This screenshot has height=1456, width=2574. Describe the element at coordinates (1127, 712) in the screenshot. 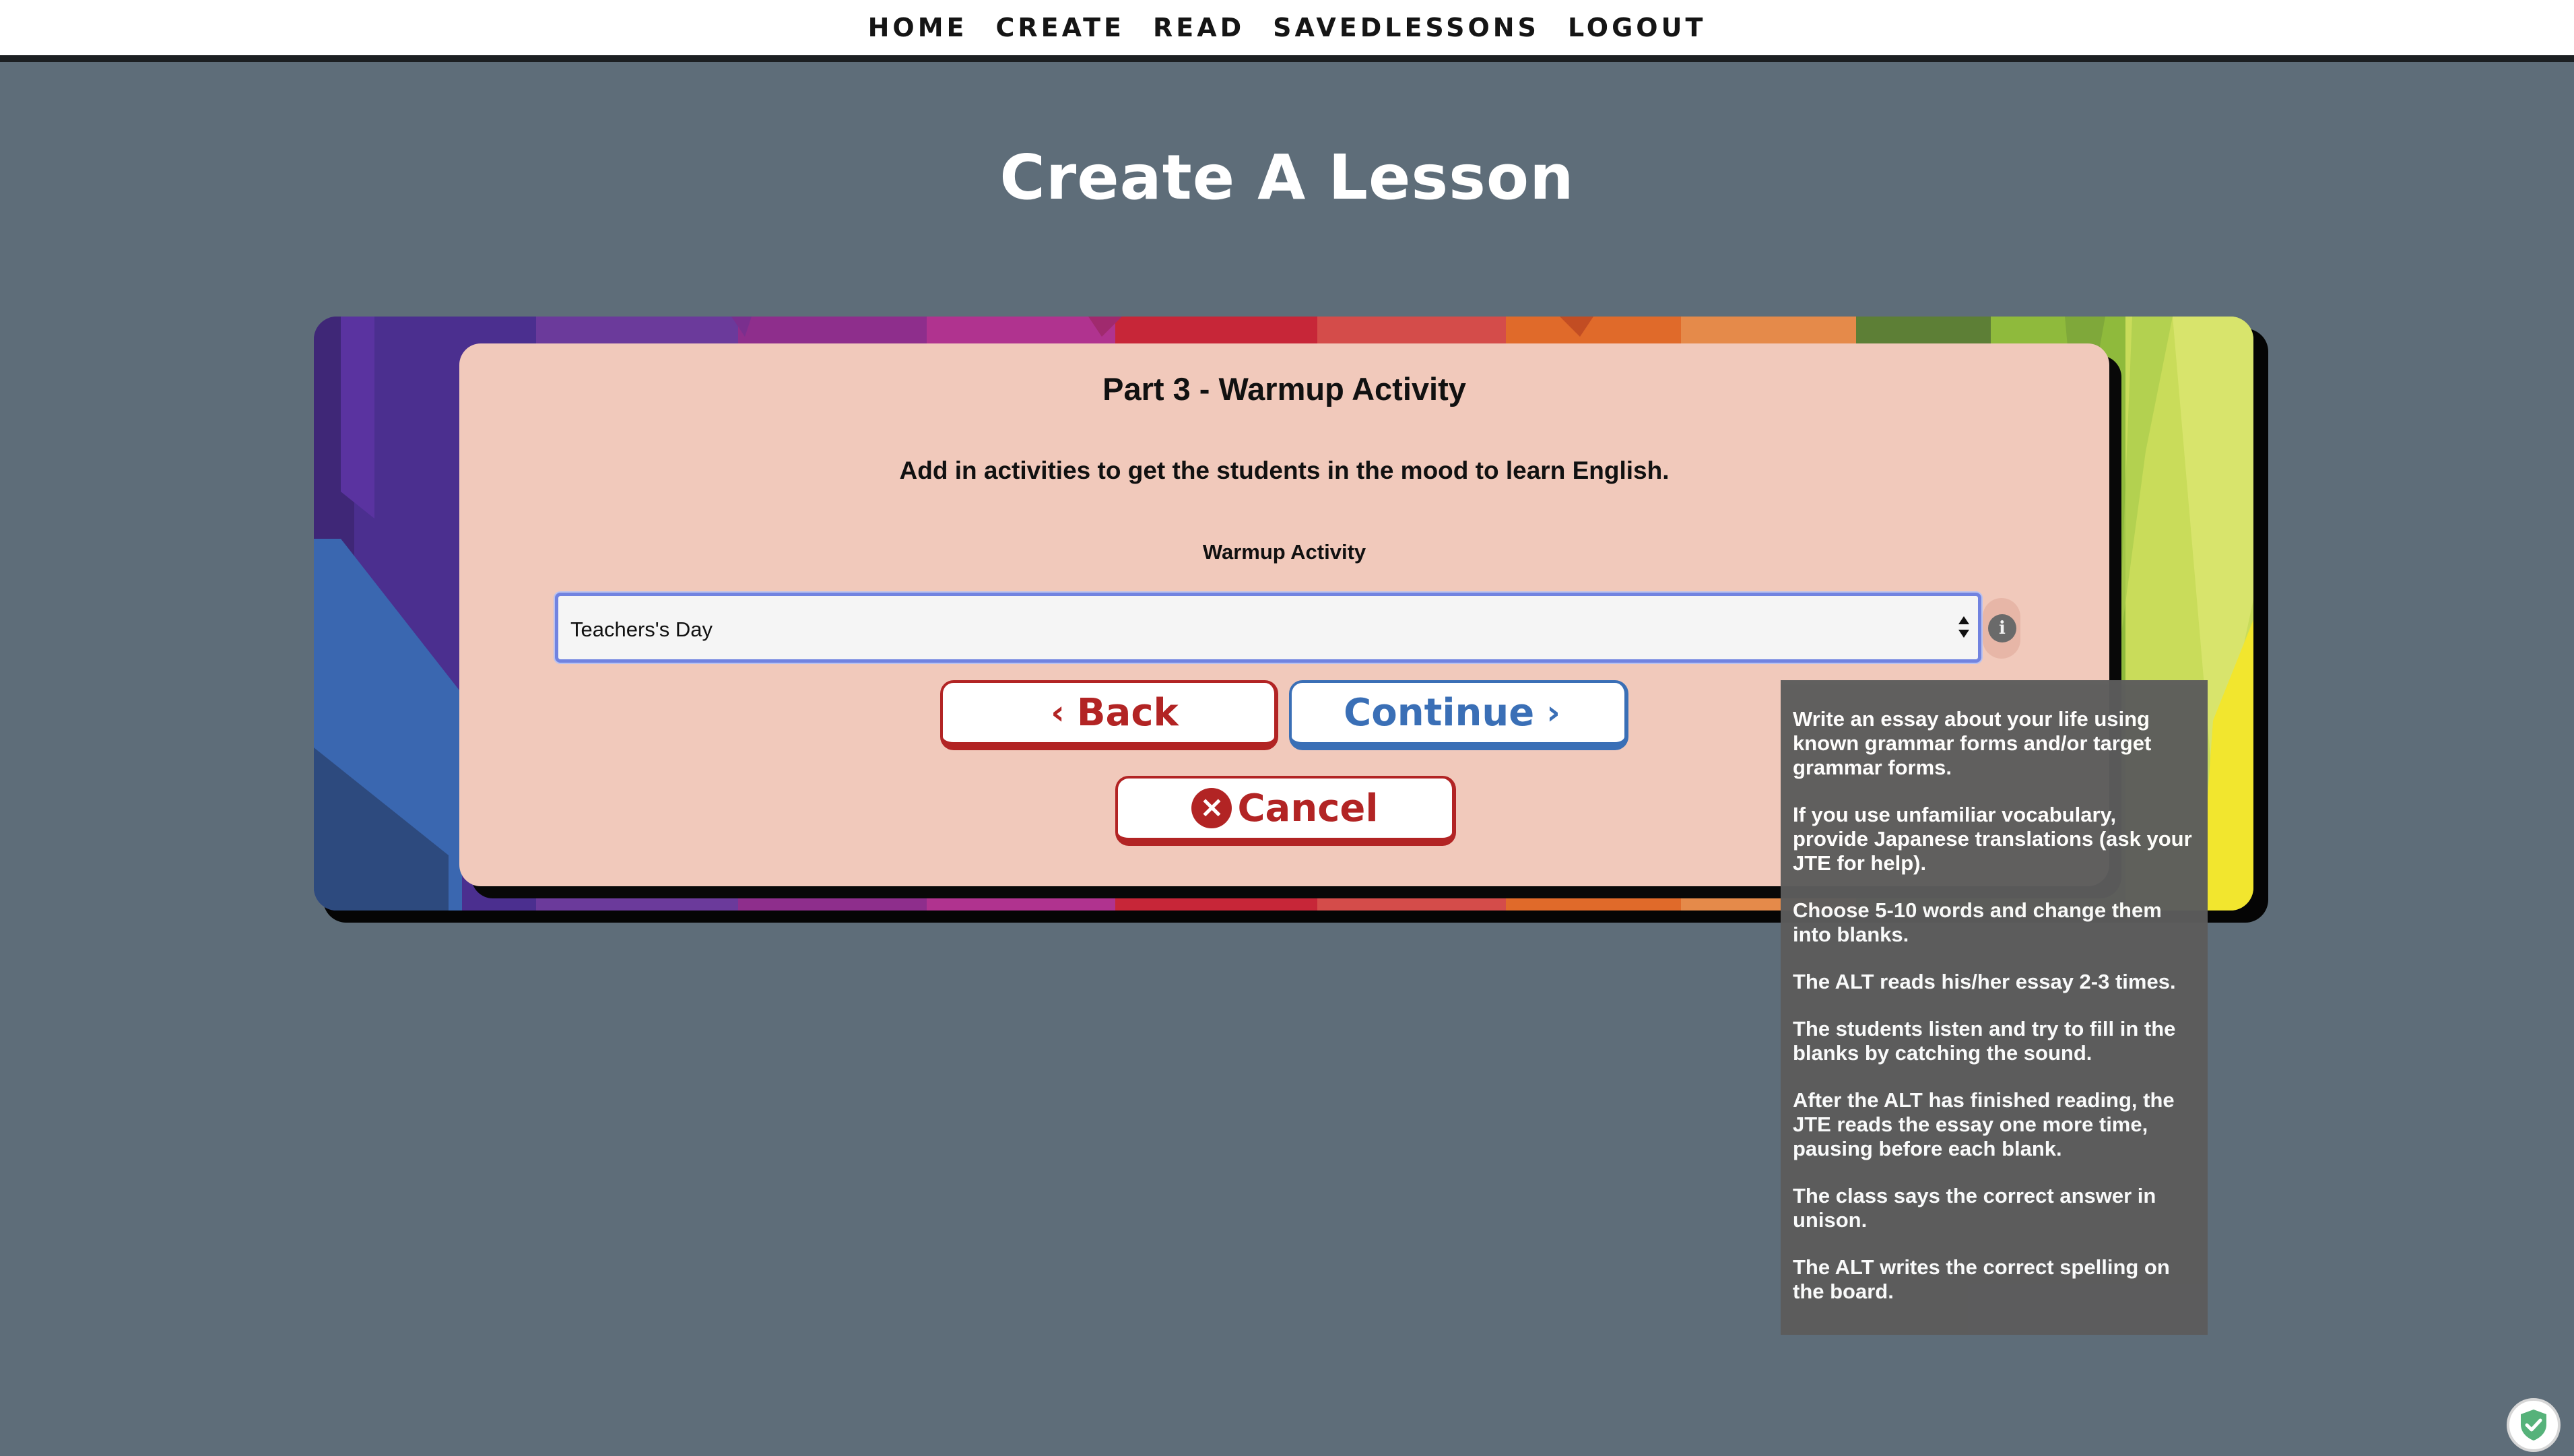

I see `back-button-label: Back` at that location.